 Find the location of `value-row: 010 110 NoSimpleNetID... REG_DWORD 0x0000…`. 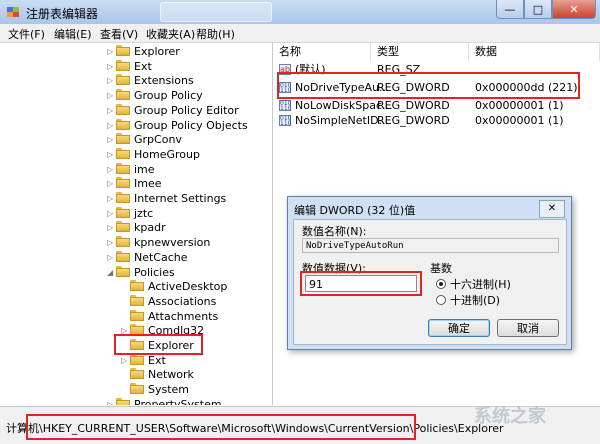

value-row: 010 110 NoSimpleNetID... REG_DWORD 0x0000… is located at coordinates (436, 120).